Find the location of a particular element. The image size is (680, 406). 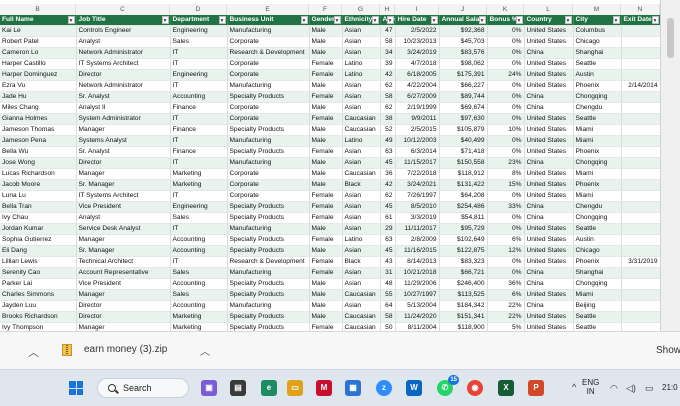

table-cell: Specialty Products is located at coordinates (268, 130).